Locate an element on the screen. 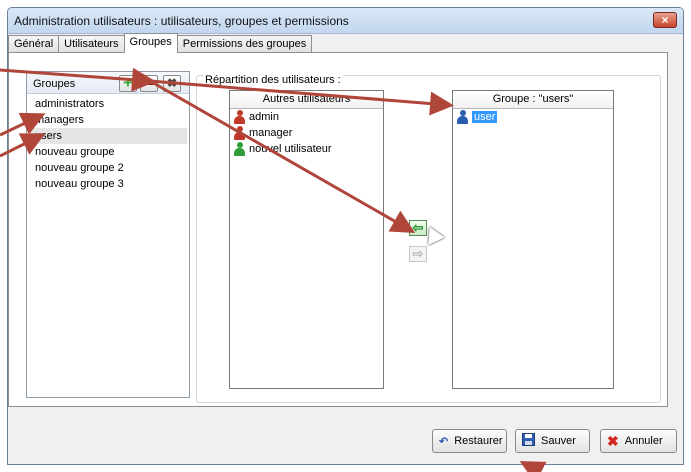 The width and height of the screenshot is (691, 472). user-blue-icon is located at coordinates (462, 117).